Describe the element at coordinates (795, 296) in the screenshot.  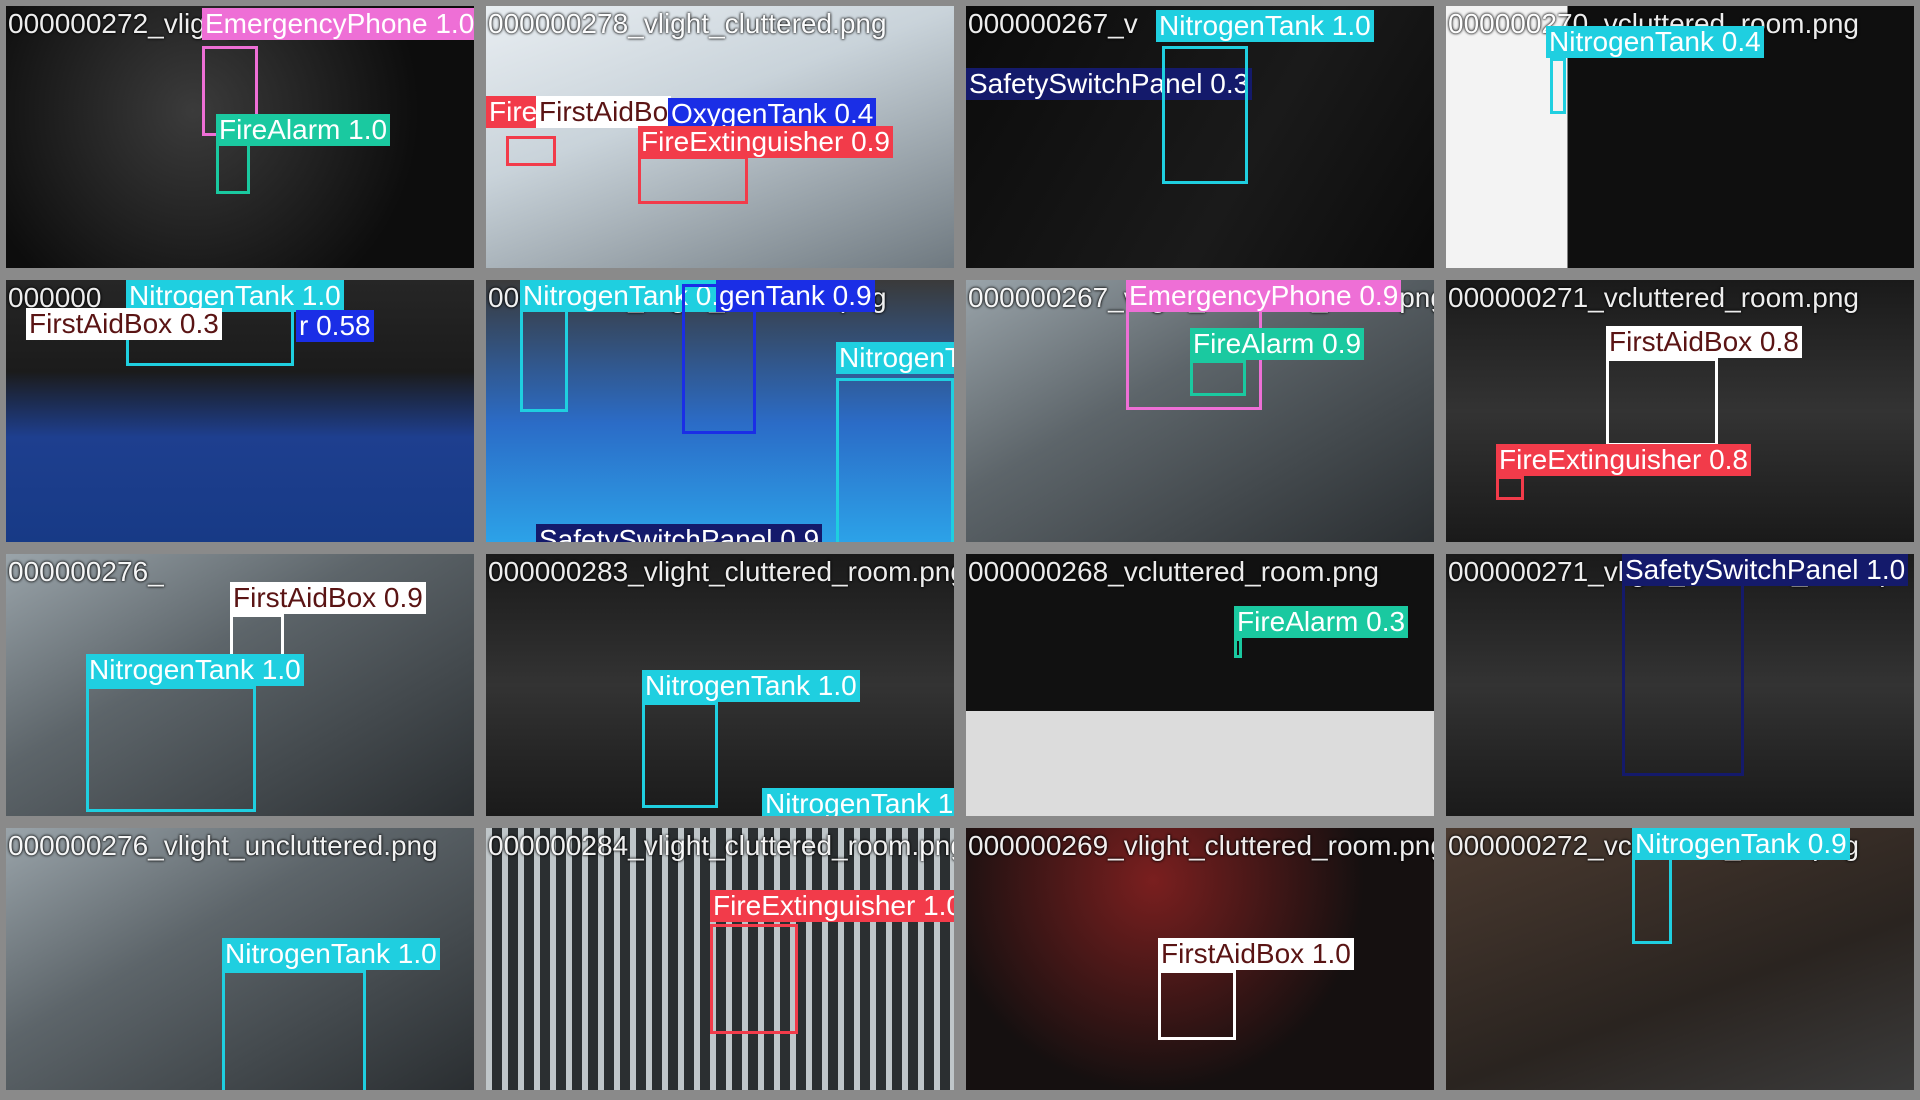
I see `detection-label: genTank 0.9` at that location.